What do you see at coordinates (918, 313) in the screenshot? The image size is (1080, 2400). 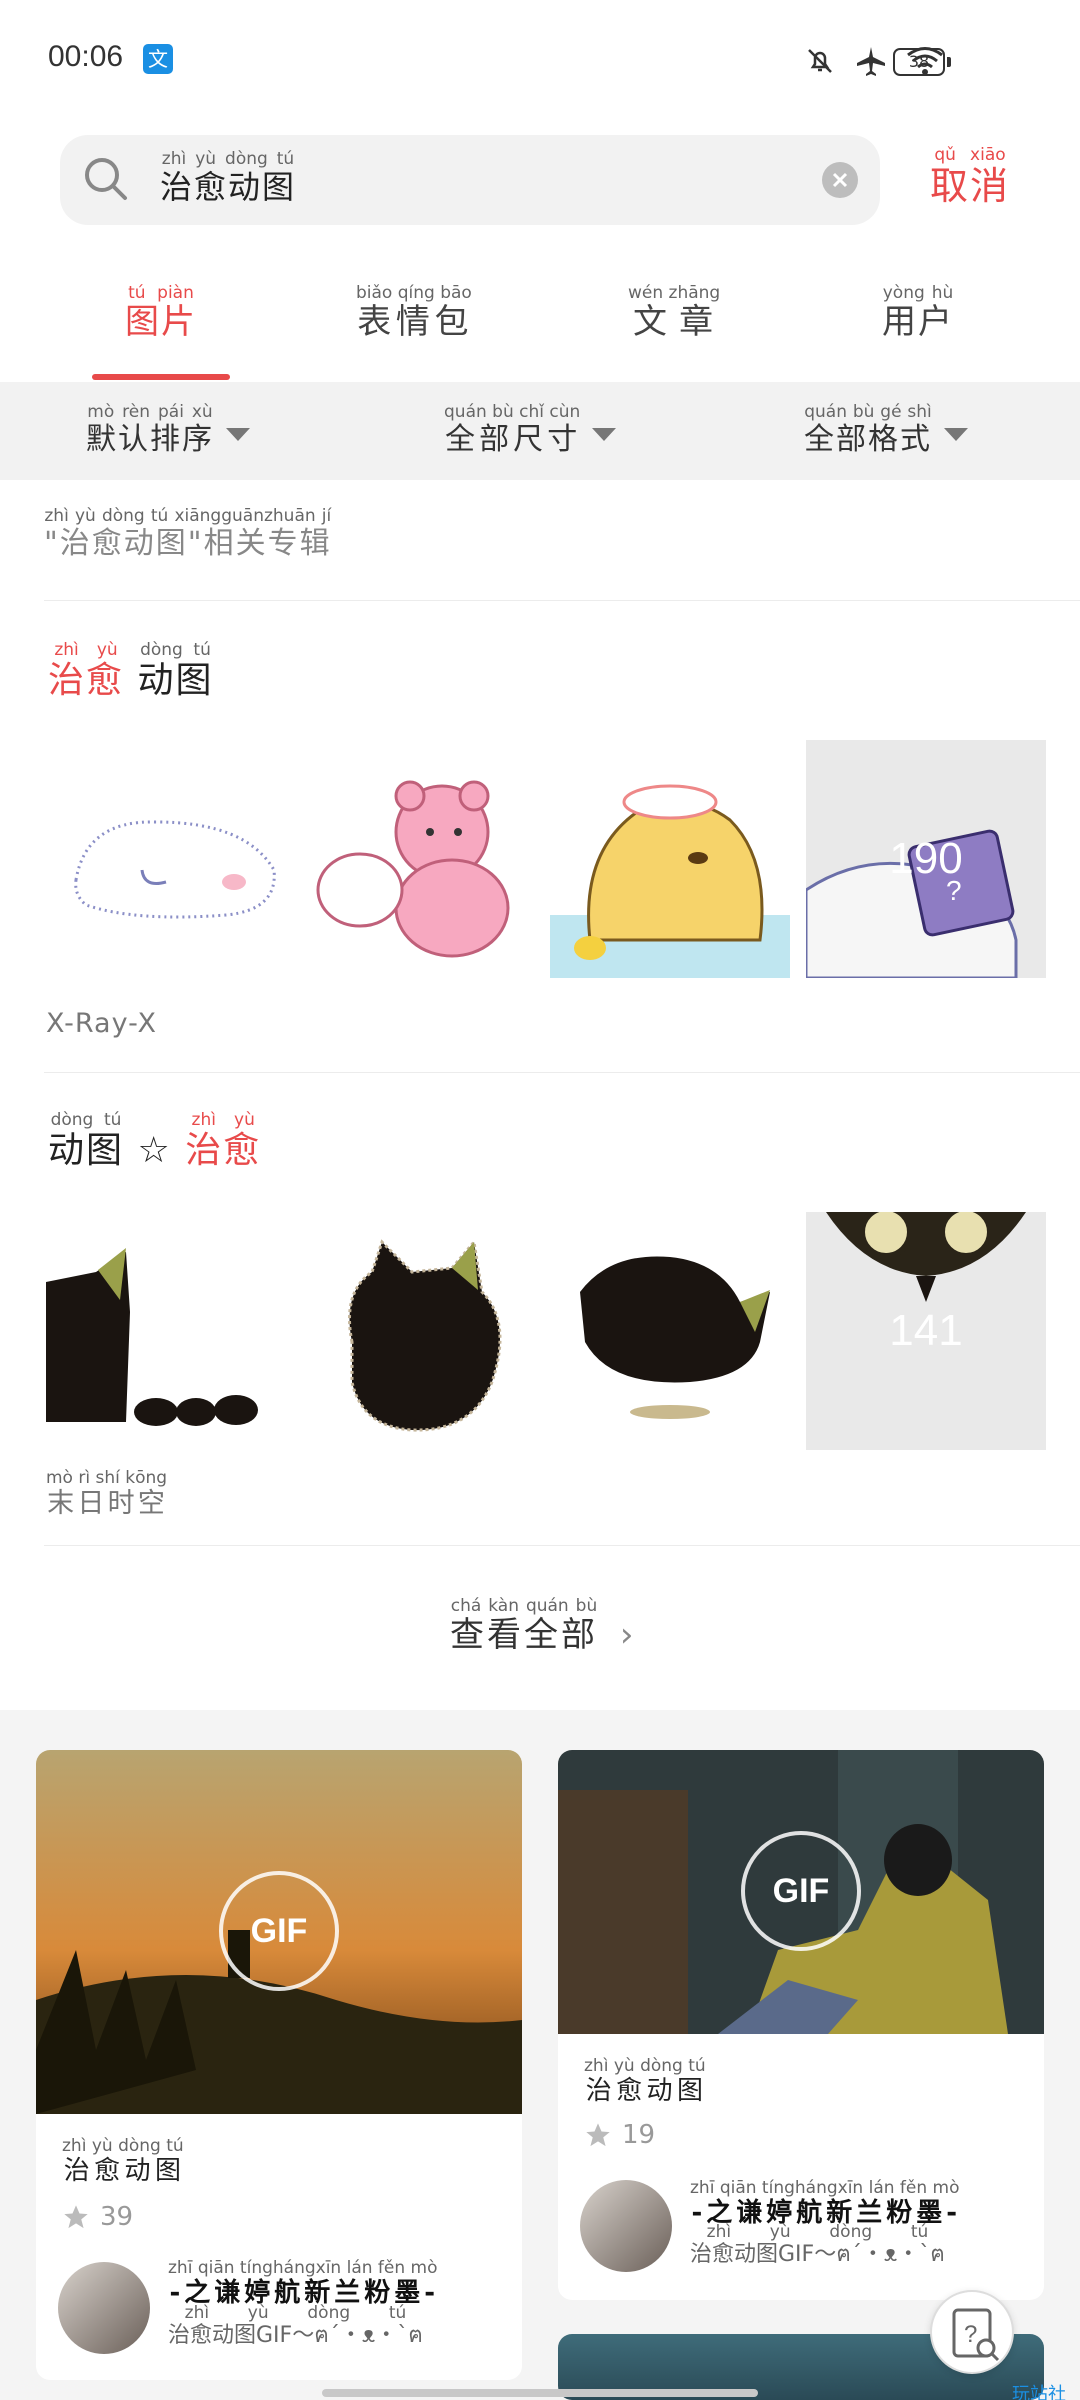 I see `tab-users: 用户yòng hù` at bounding box center [918, 313].